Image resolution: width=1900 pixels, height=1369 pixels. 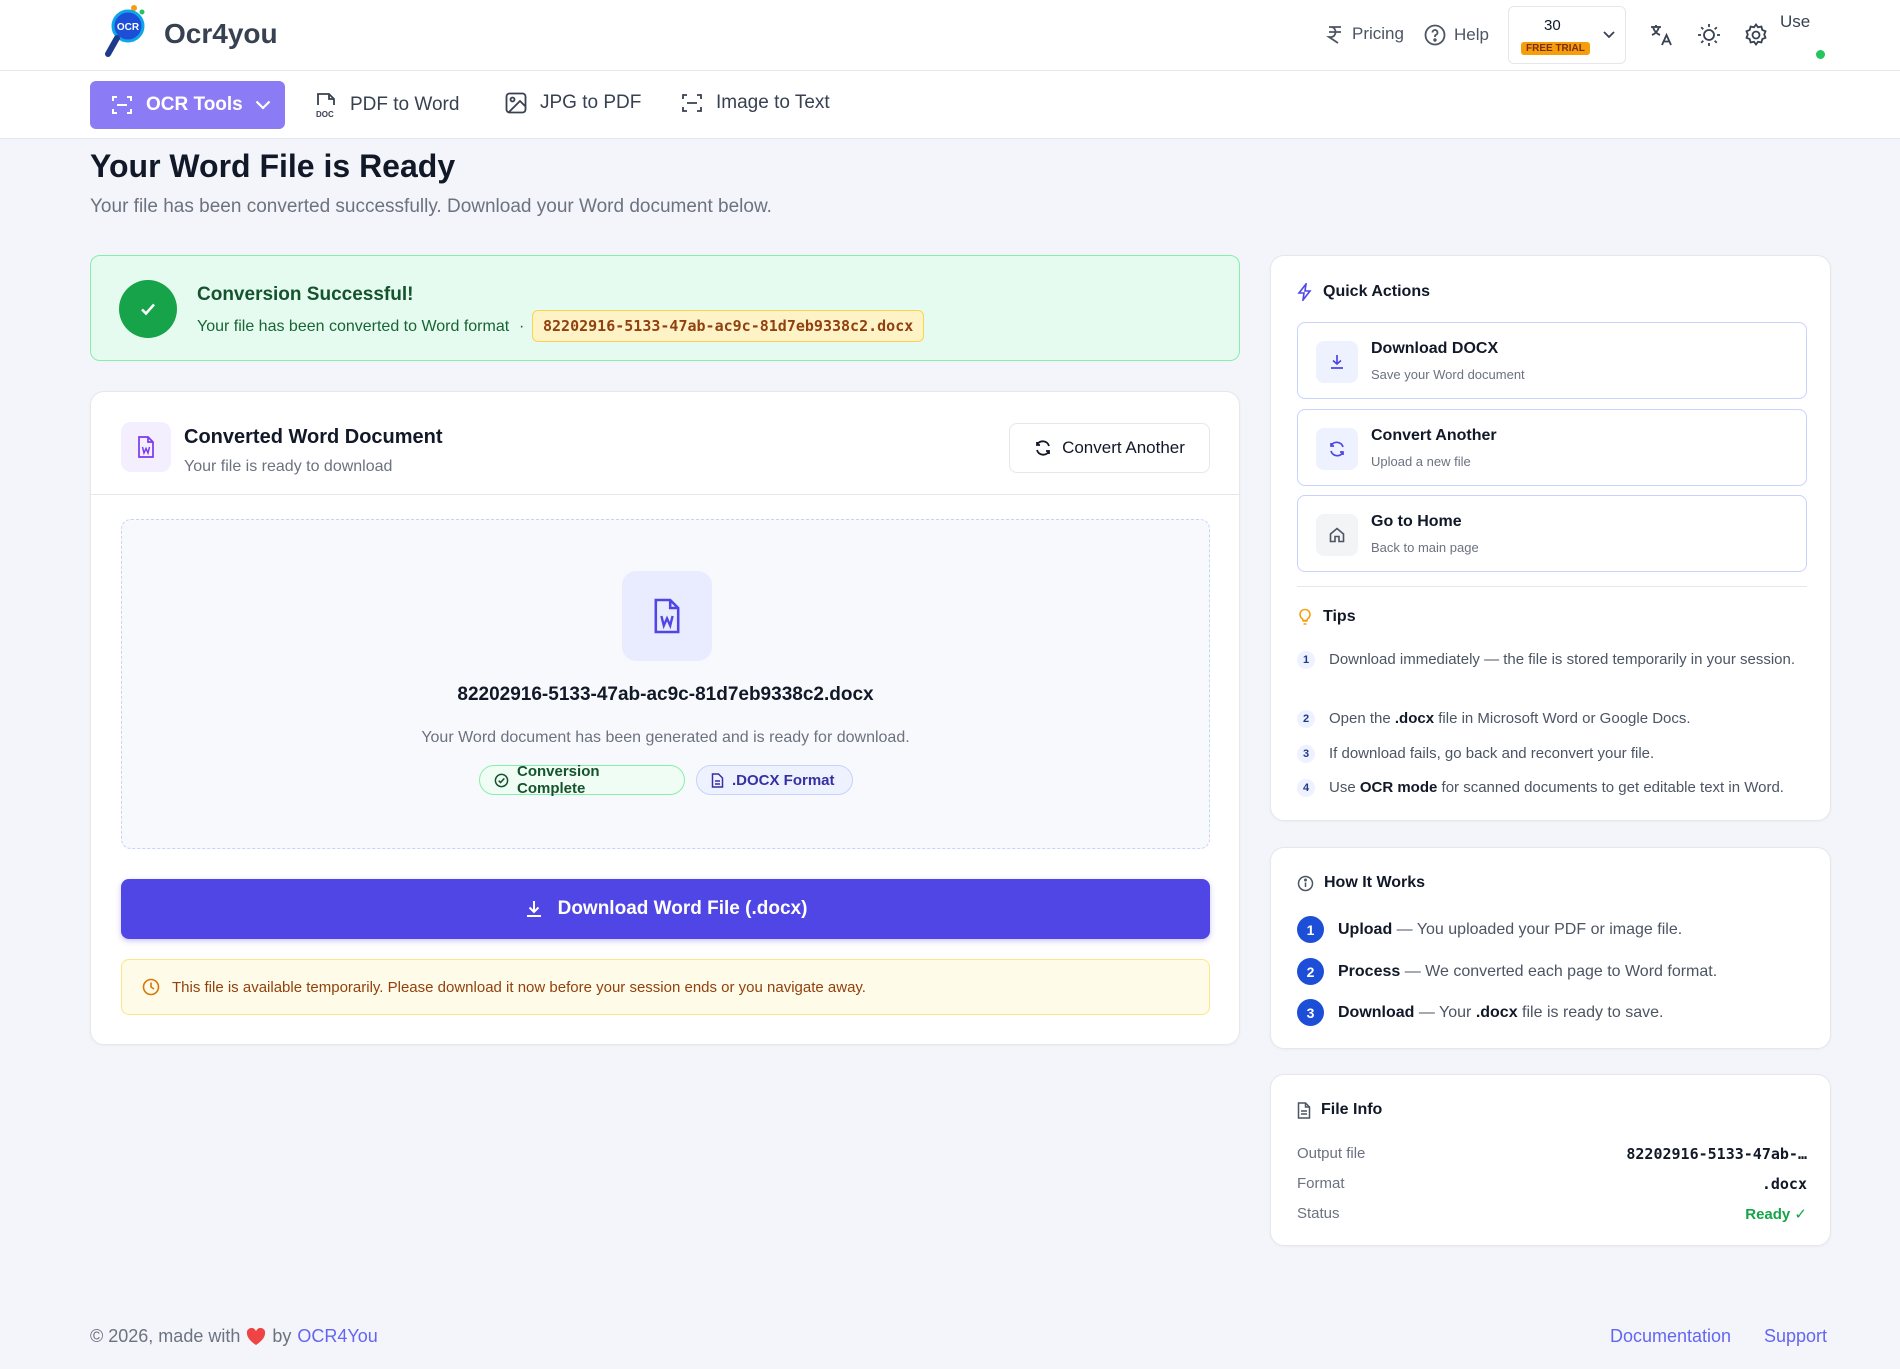 What do you see at coordinates (221, 34) in the screenshot?
I see `brand-name: Ocr4you` at bounding box center [221, 34].